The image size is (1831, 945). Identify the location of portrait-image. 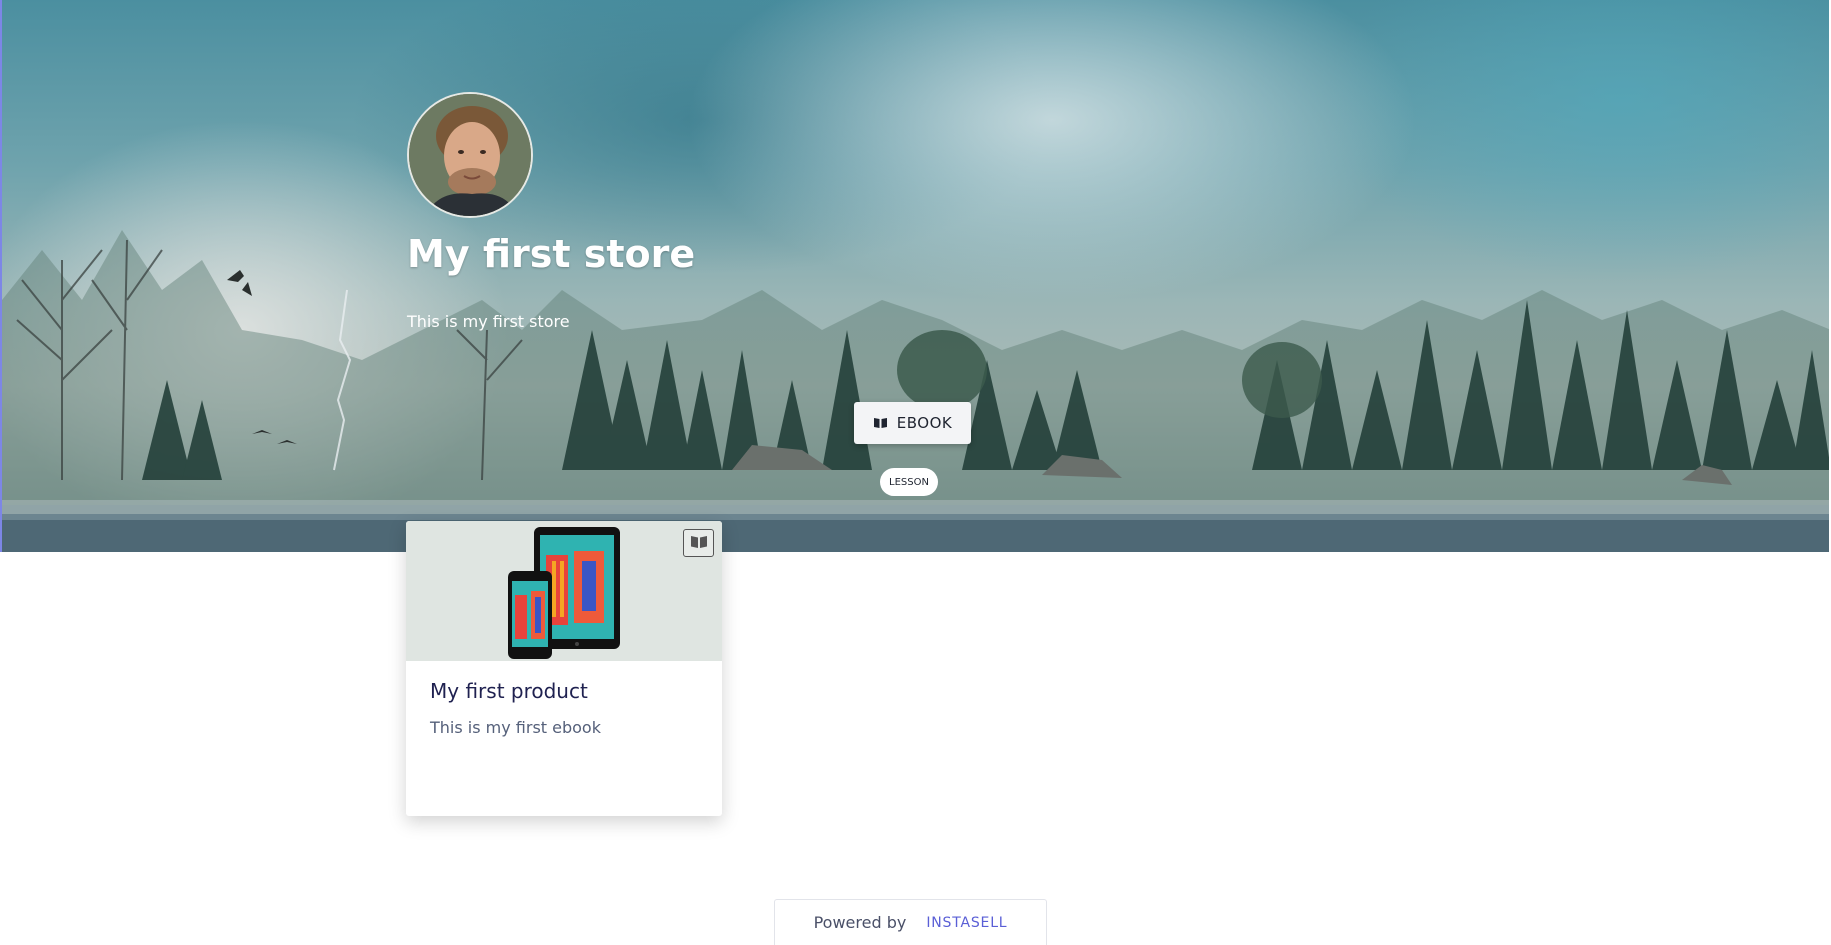
(470, 155).